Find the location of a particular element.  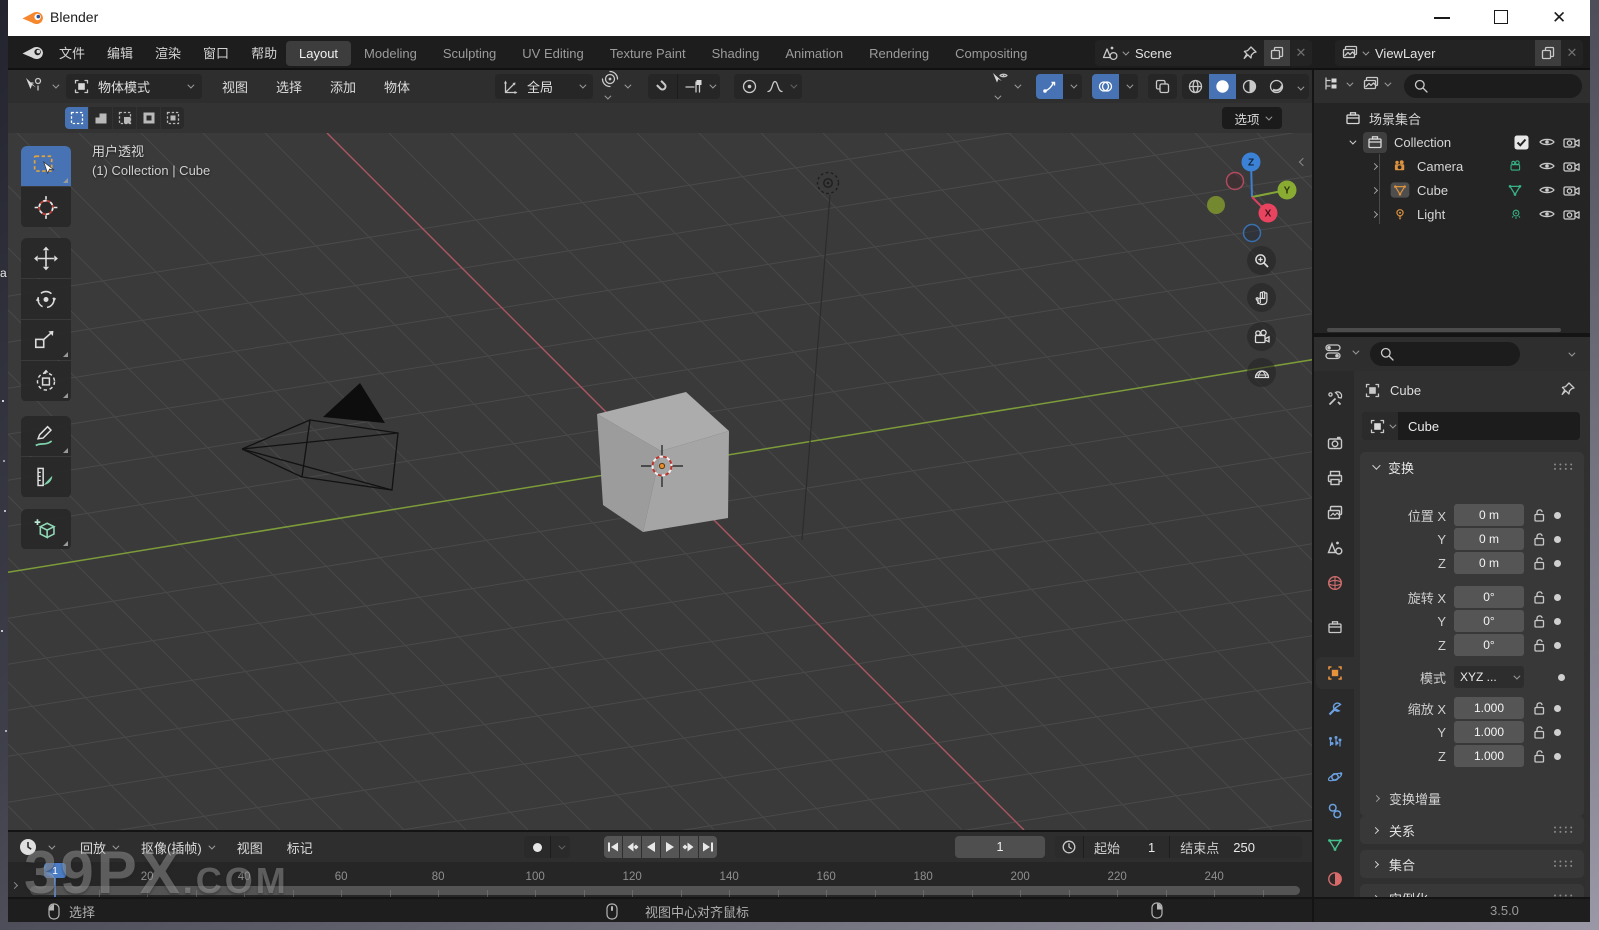

gizmo-toggle is located at coordinates (1059, 86).